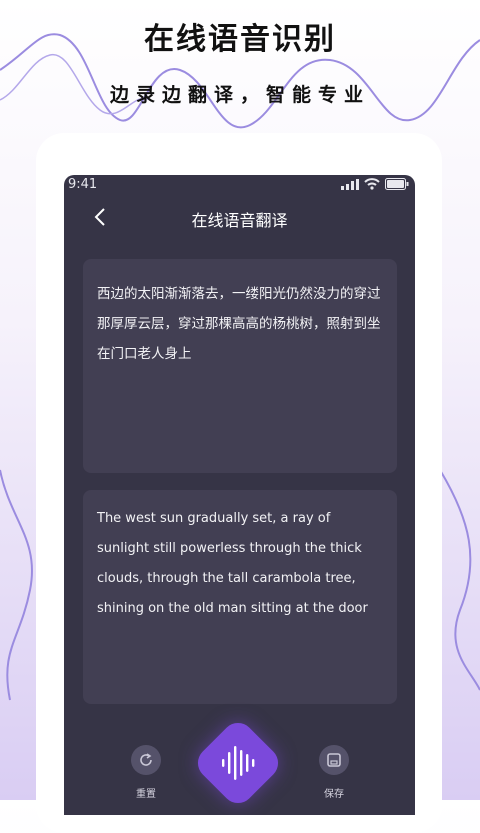 Image resolution: width=480 pixels, height=833 pixels. I want to click on signal-icon, so click(350, 184).